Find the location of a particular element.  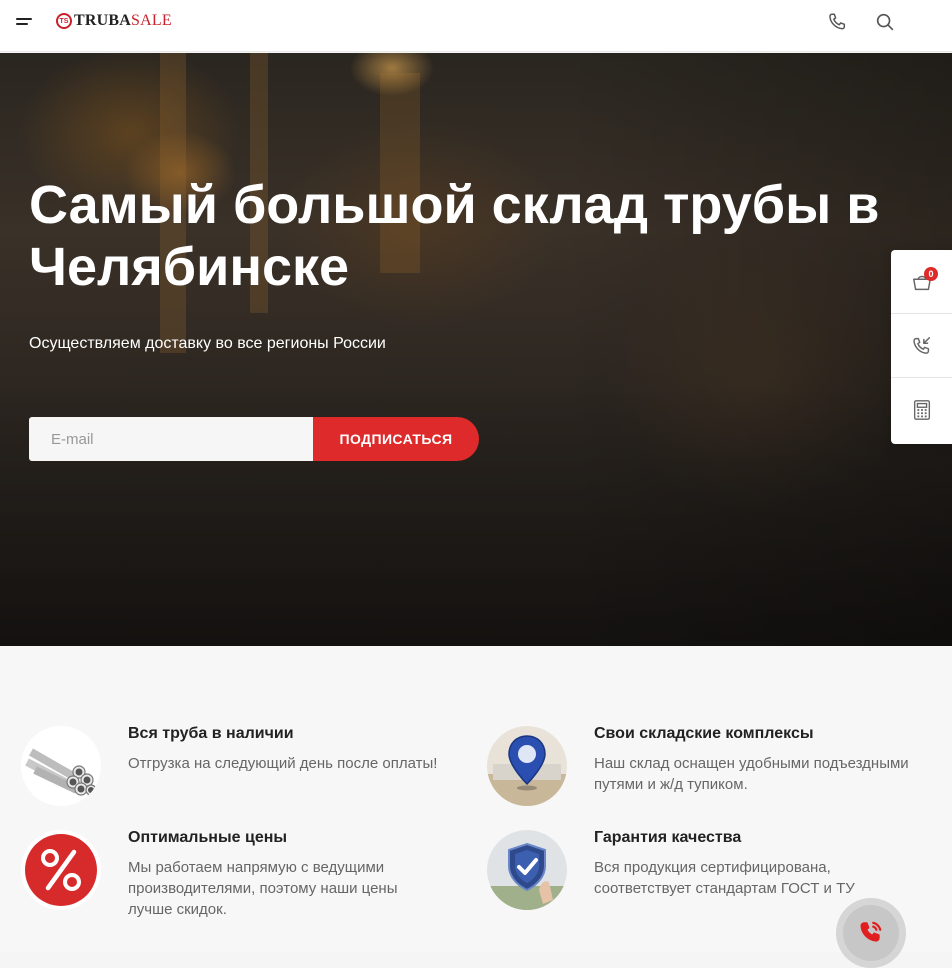

subscribe-form: ПОДПИСАТЬСЯ is located at coordinates (254, 439).